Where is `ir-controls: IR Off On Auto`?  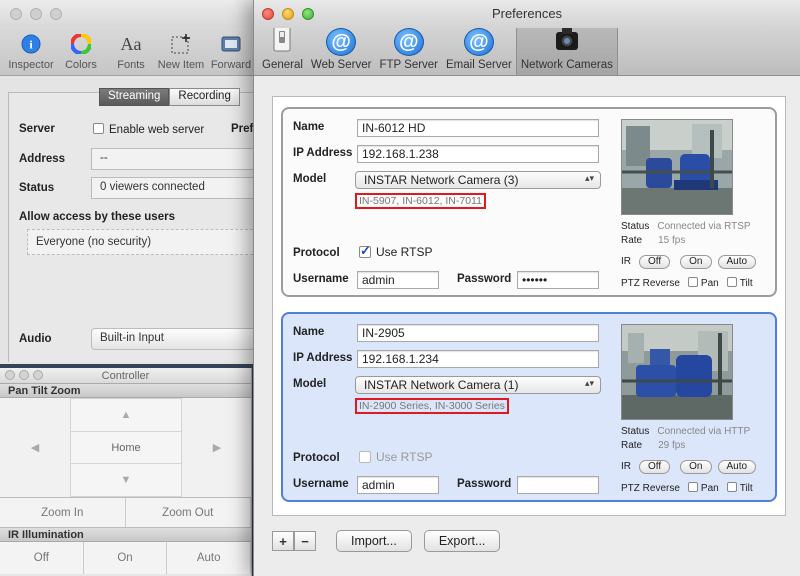 ir-controls: IR Off On Auto is located at coordinates (689, 467).